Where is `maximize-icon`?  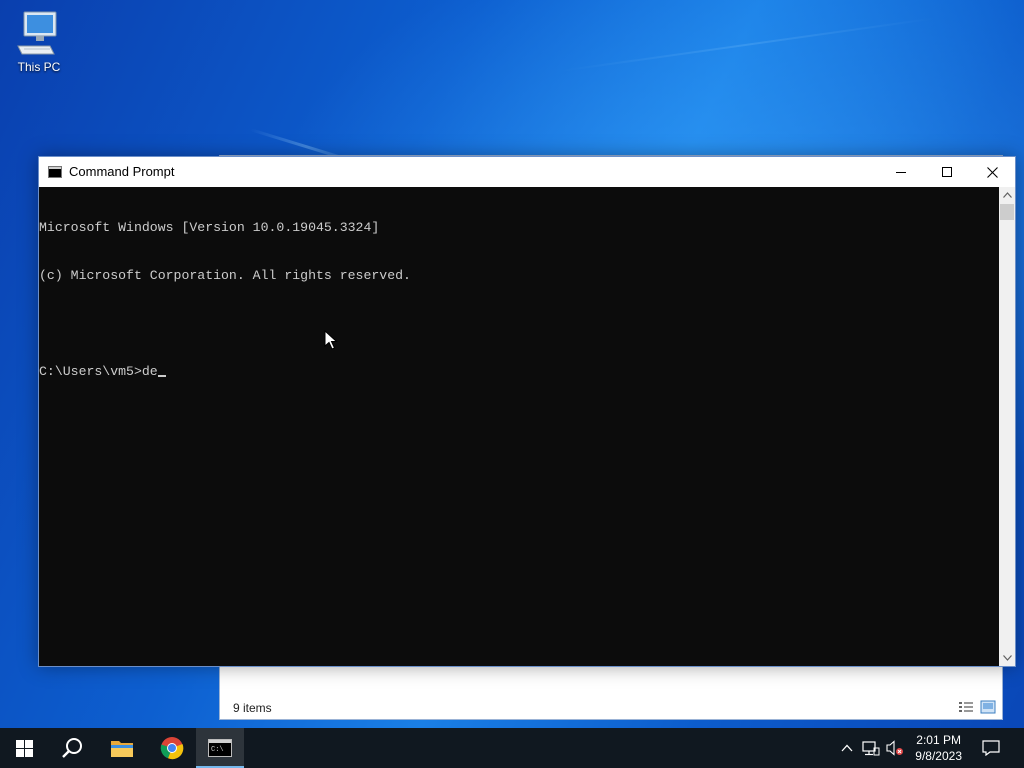 maximize-icon is located at coordinates (947, 172).